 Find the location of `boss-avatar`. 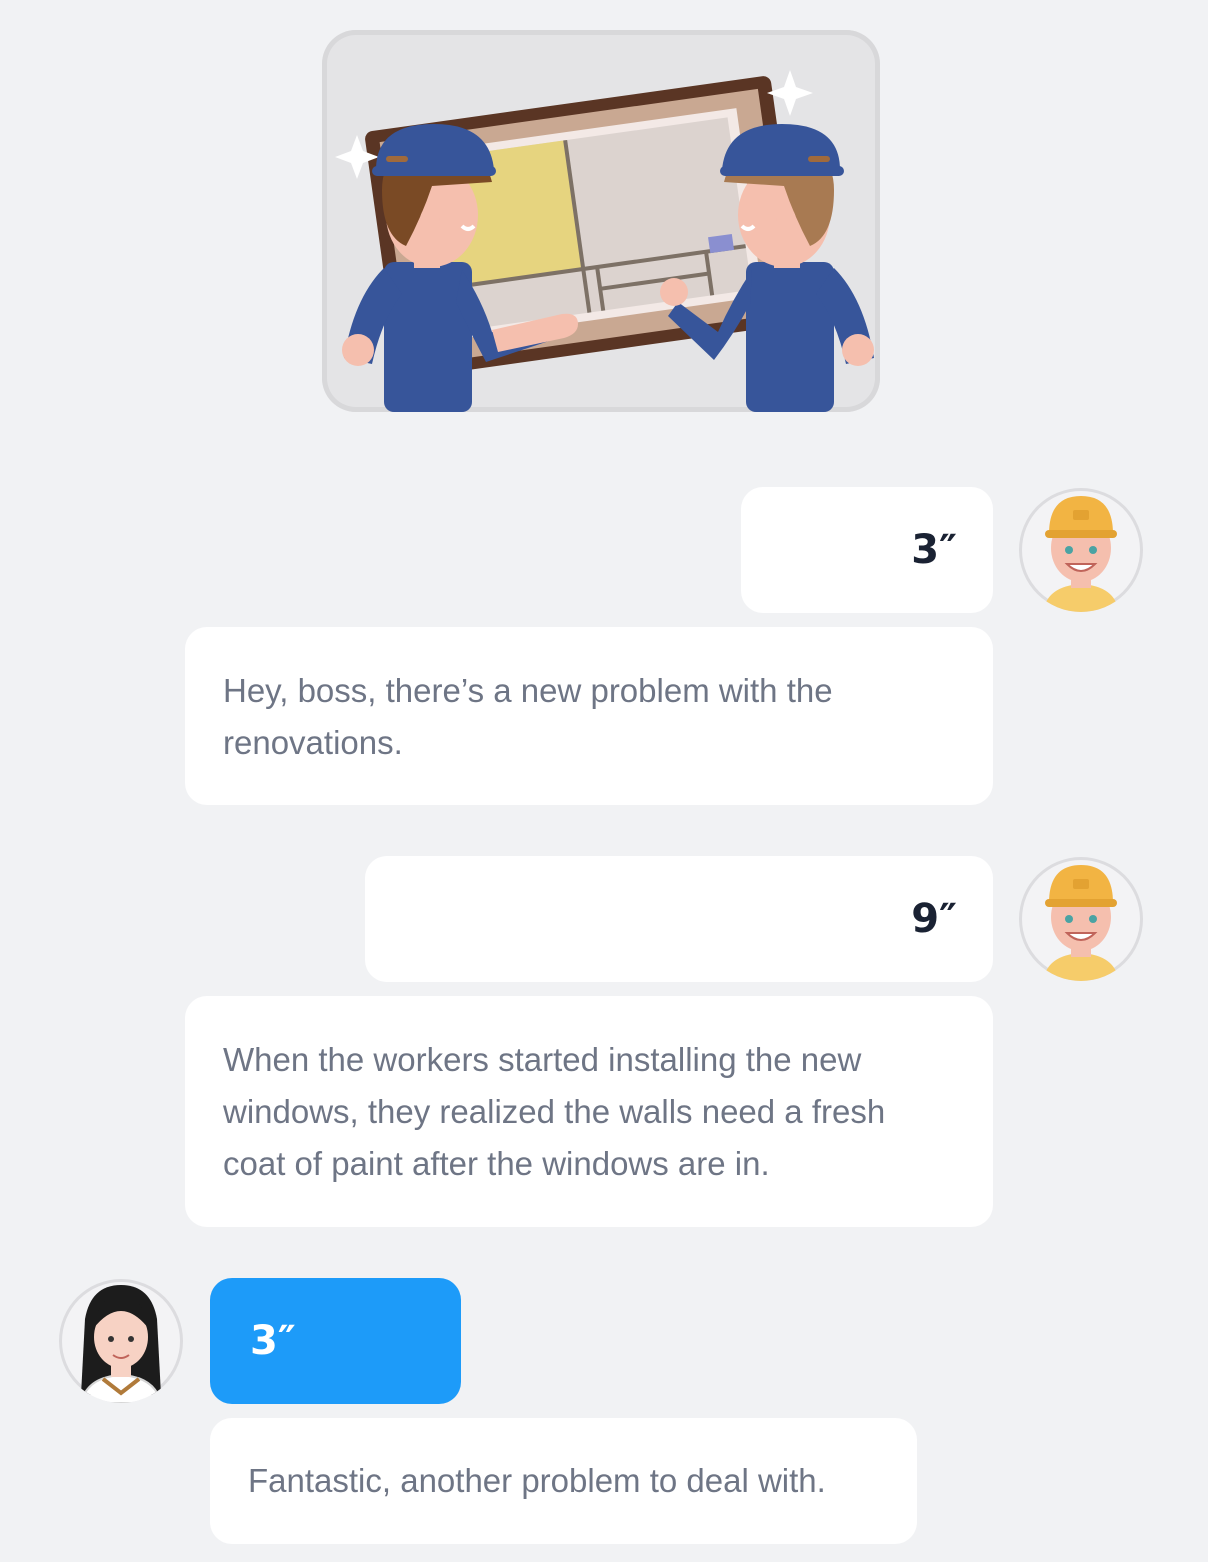

boss-avatar is located at coordinates (121, 1341).